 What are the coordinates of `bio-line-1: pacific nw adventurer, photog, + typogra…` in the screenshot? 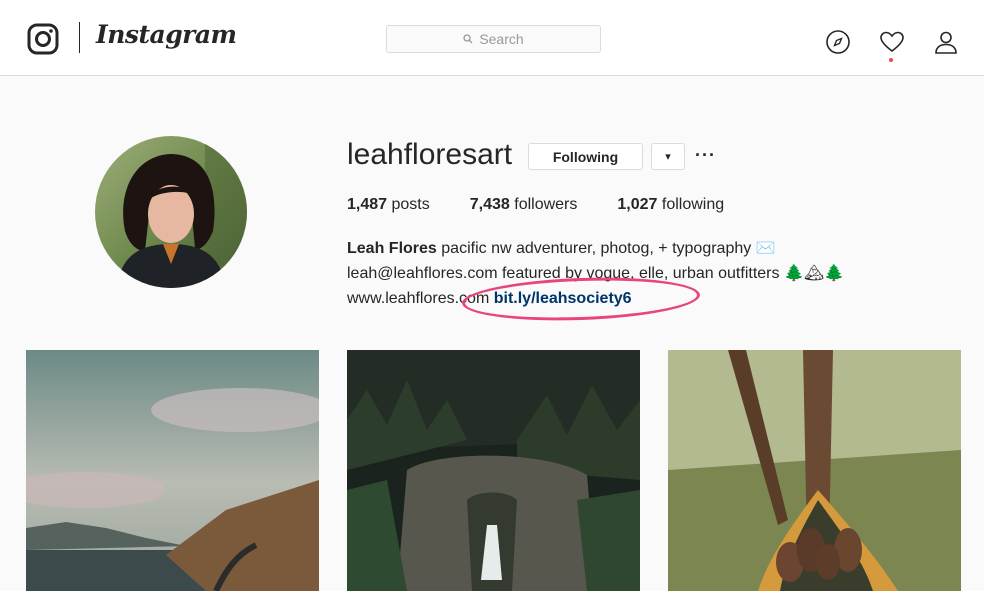 It's located at (608, 248).